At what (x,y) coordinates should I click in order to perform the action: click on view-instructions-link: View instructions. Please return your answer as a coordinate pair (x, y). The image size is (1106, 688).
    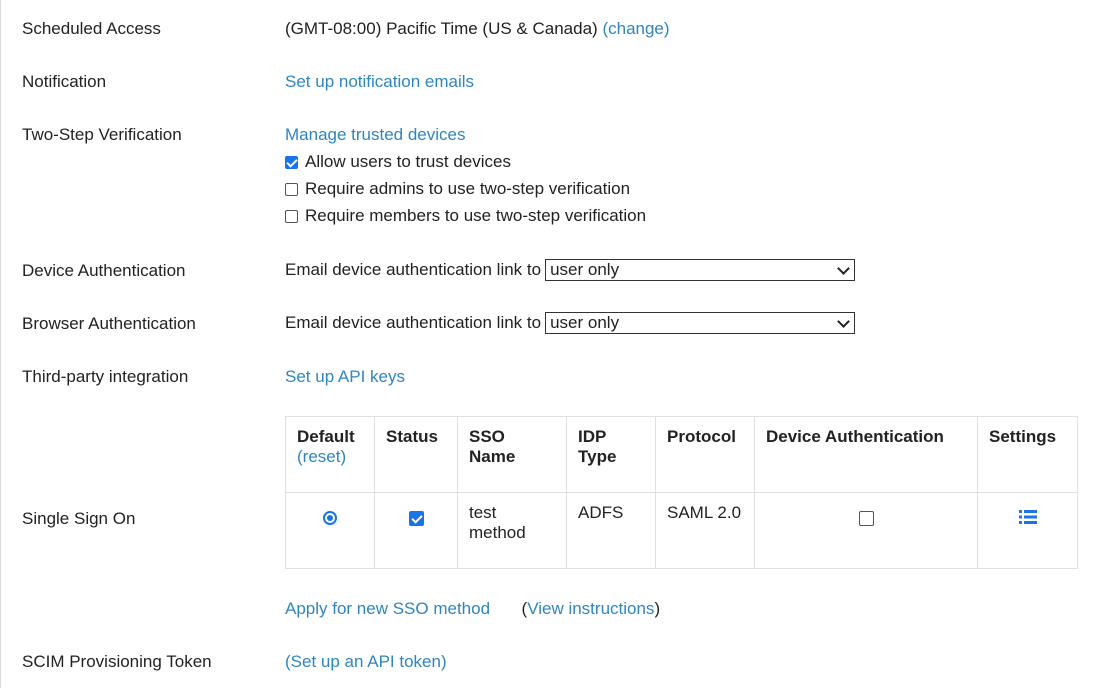
    Looking at the image, I should click on (590, 608).